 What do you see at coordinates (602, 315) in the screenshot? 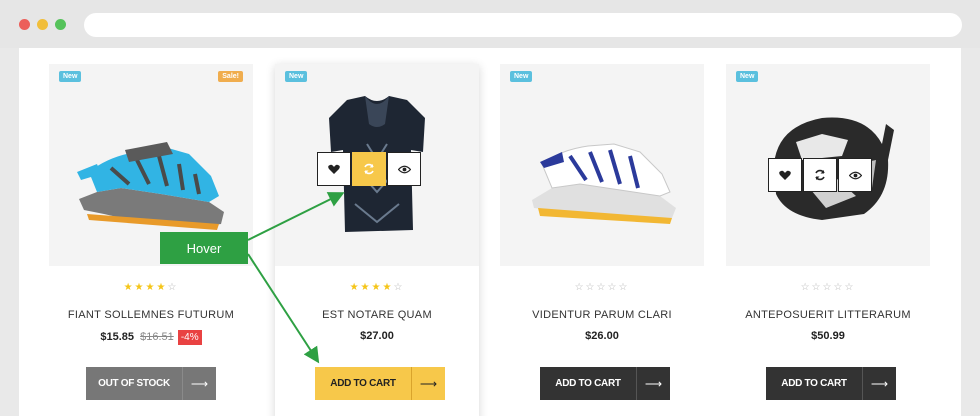
I see `product-name: VIDENTUR PARUM CLARI` at bounding box center [602, 315].